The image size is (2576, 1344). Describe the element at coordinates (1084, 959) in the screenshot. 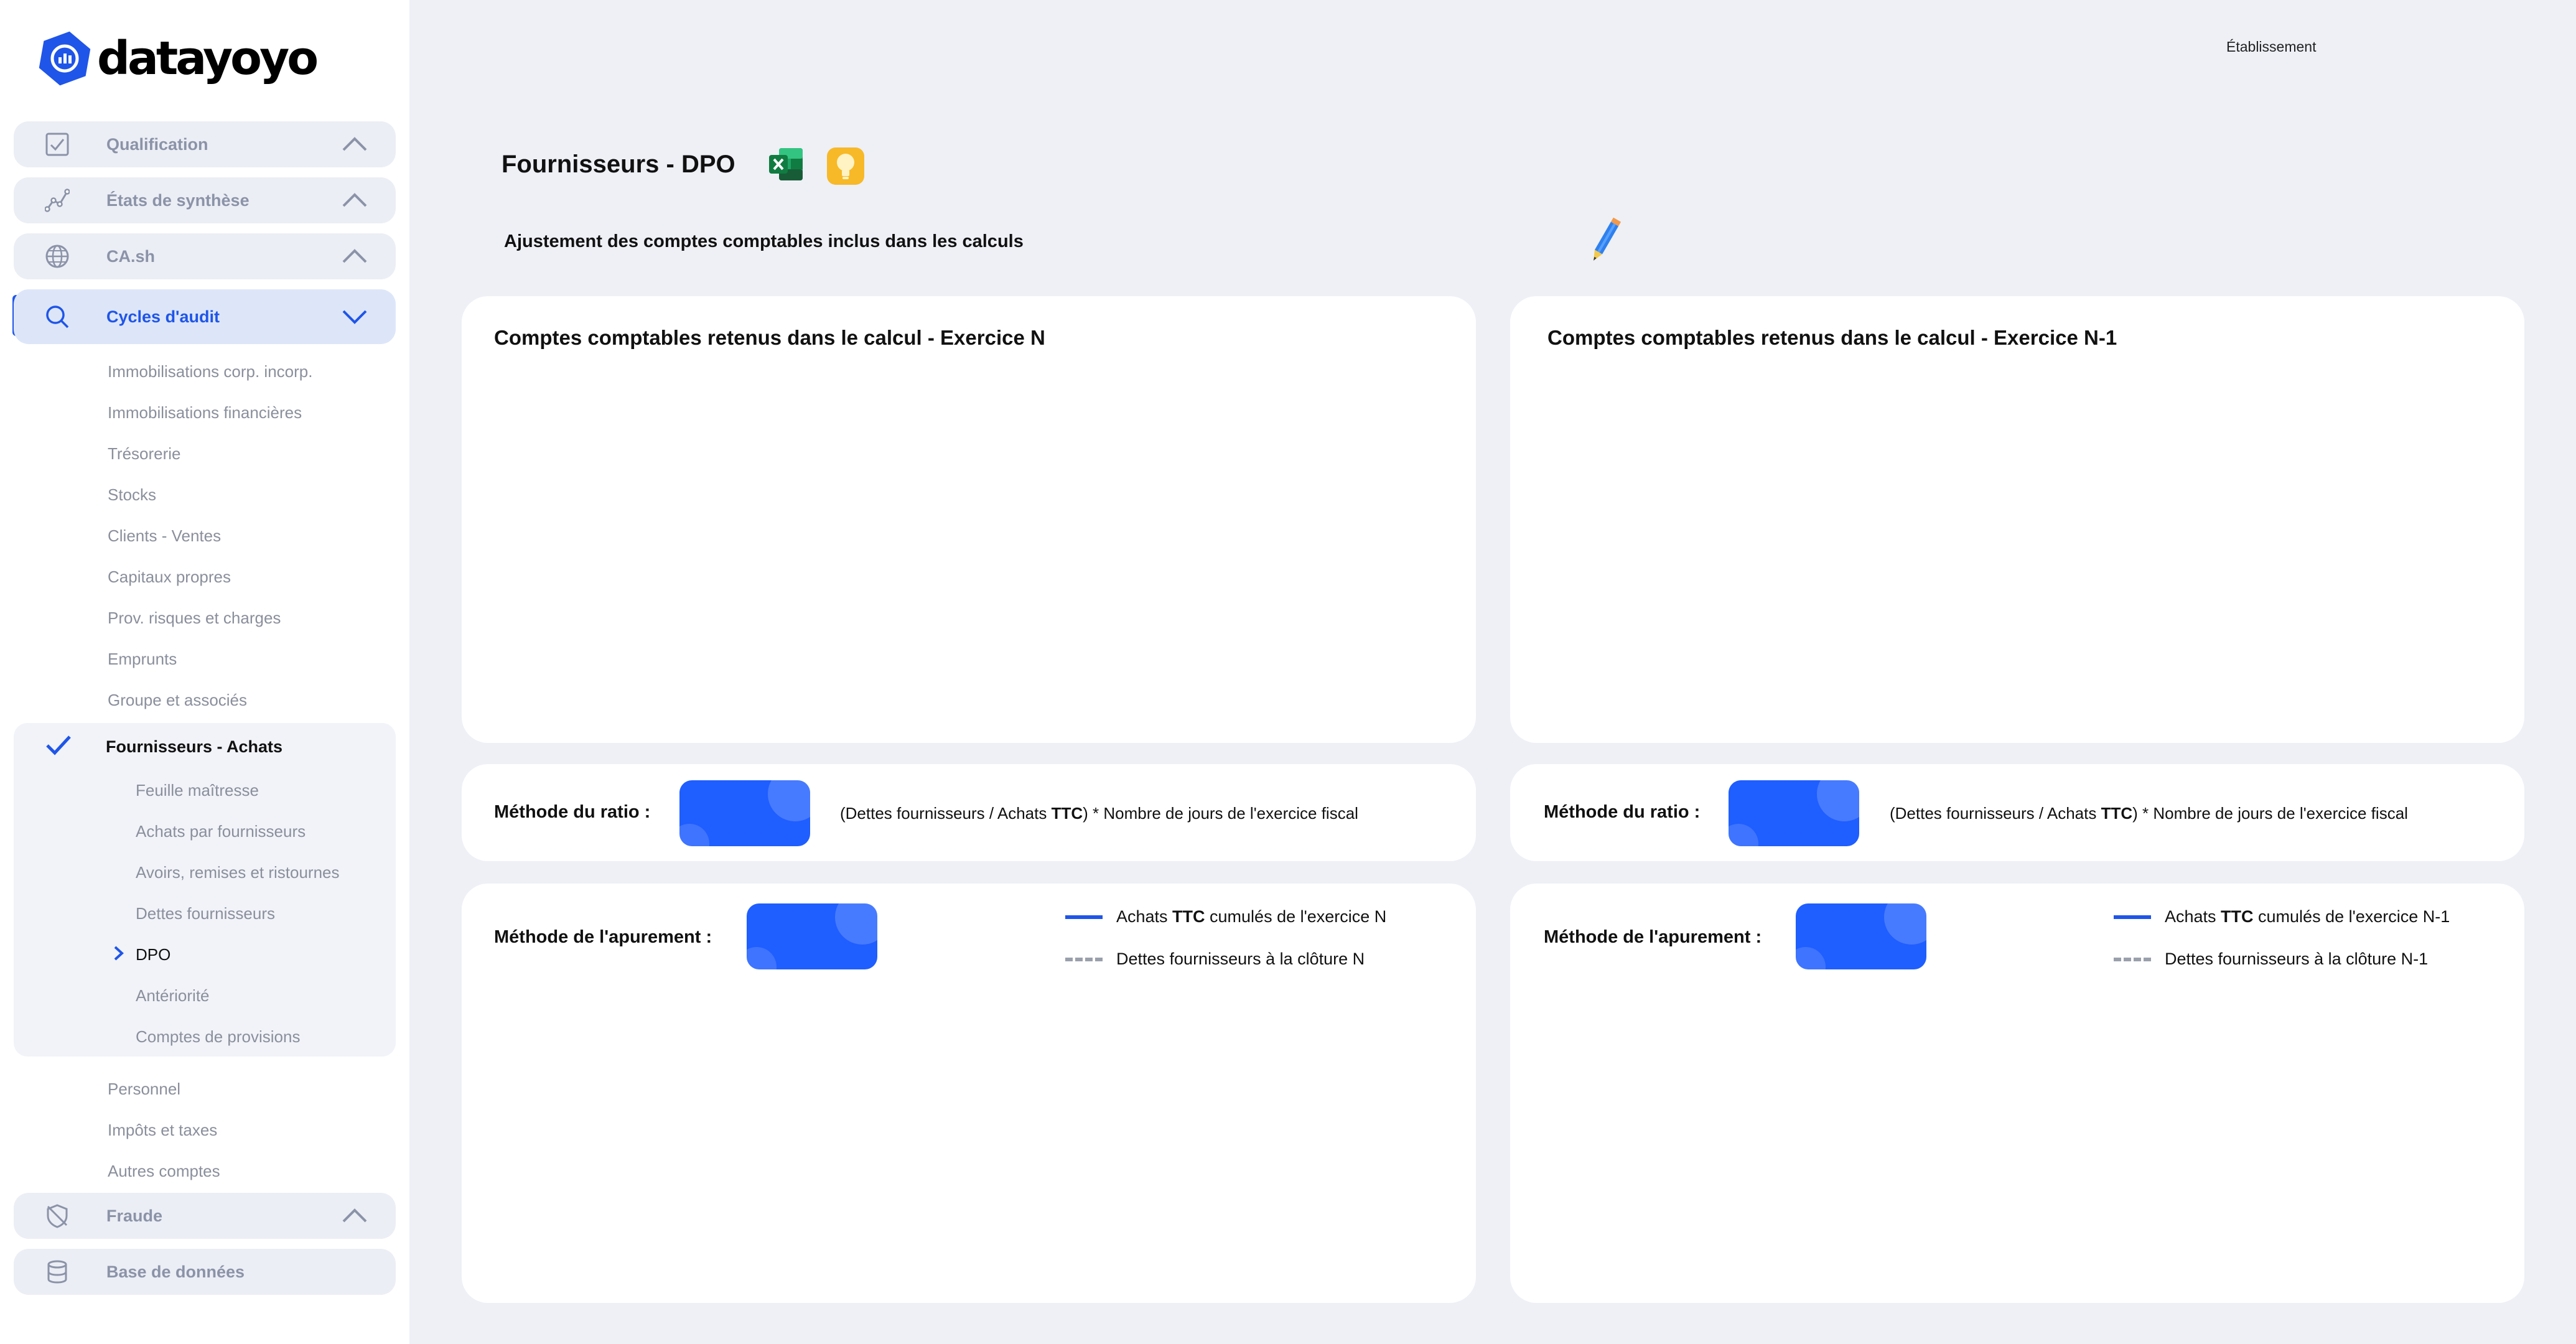

I see `legend-dashed-line` at that location.